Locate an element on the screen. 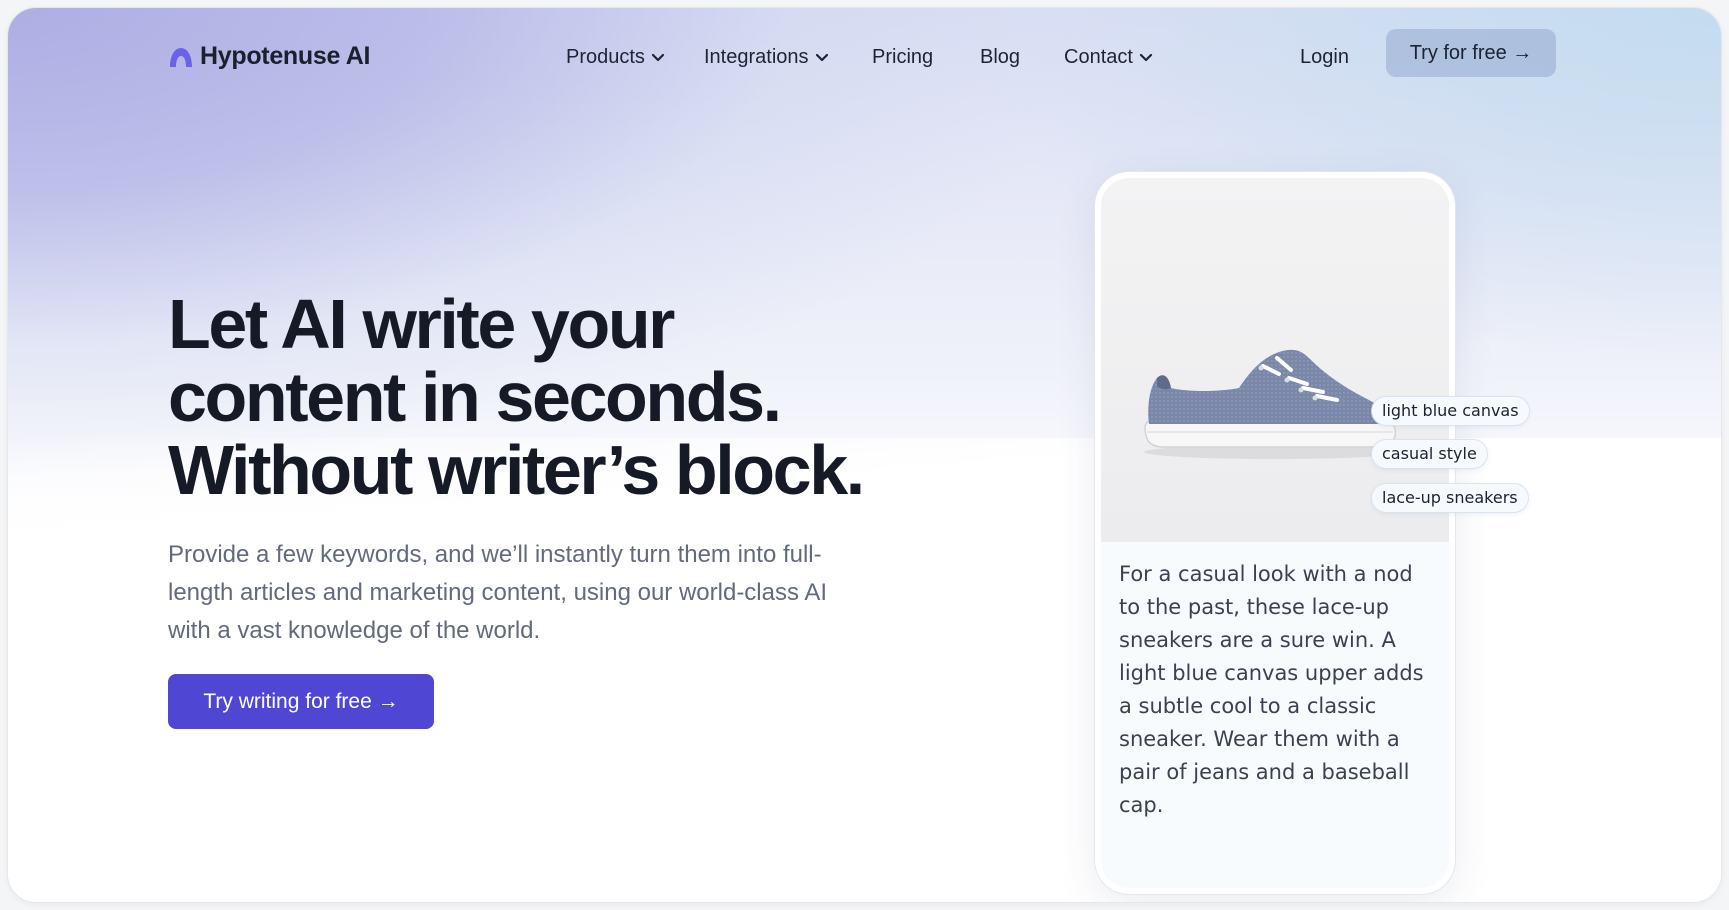  nav-item-contact: Contact is located at coordinates (1108, 57).